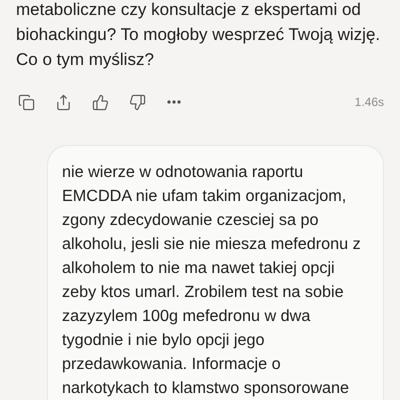 The height and width of the screenshot is (400, 400). What do you see at coordinates (63, 102) in the screenshot?
I see `share-icon` at bounding box center [63, 102].